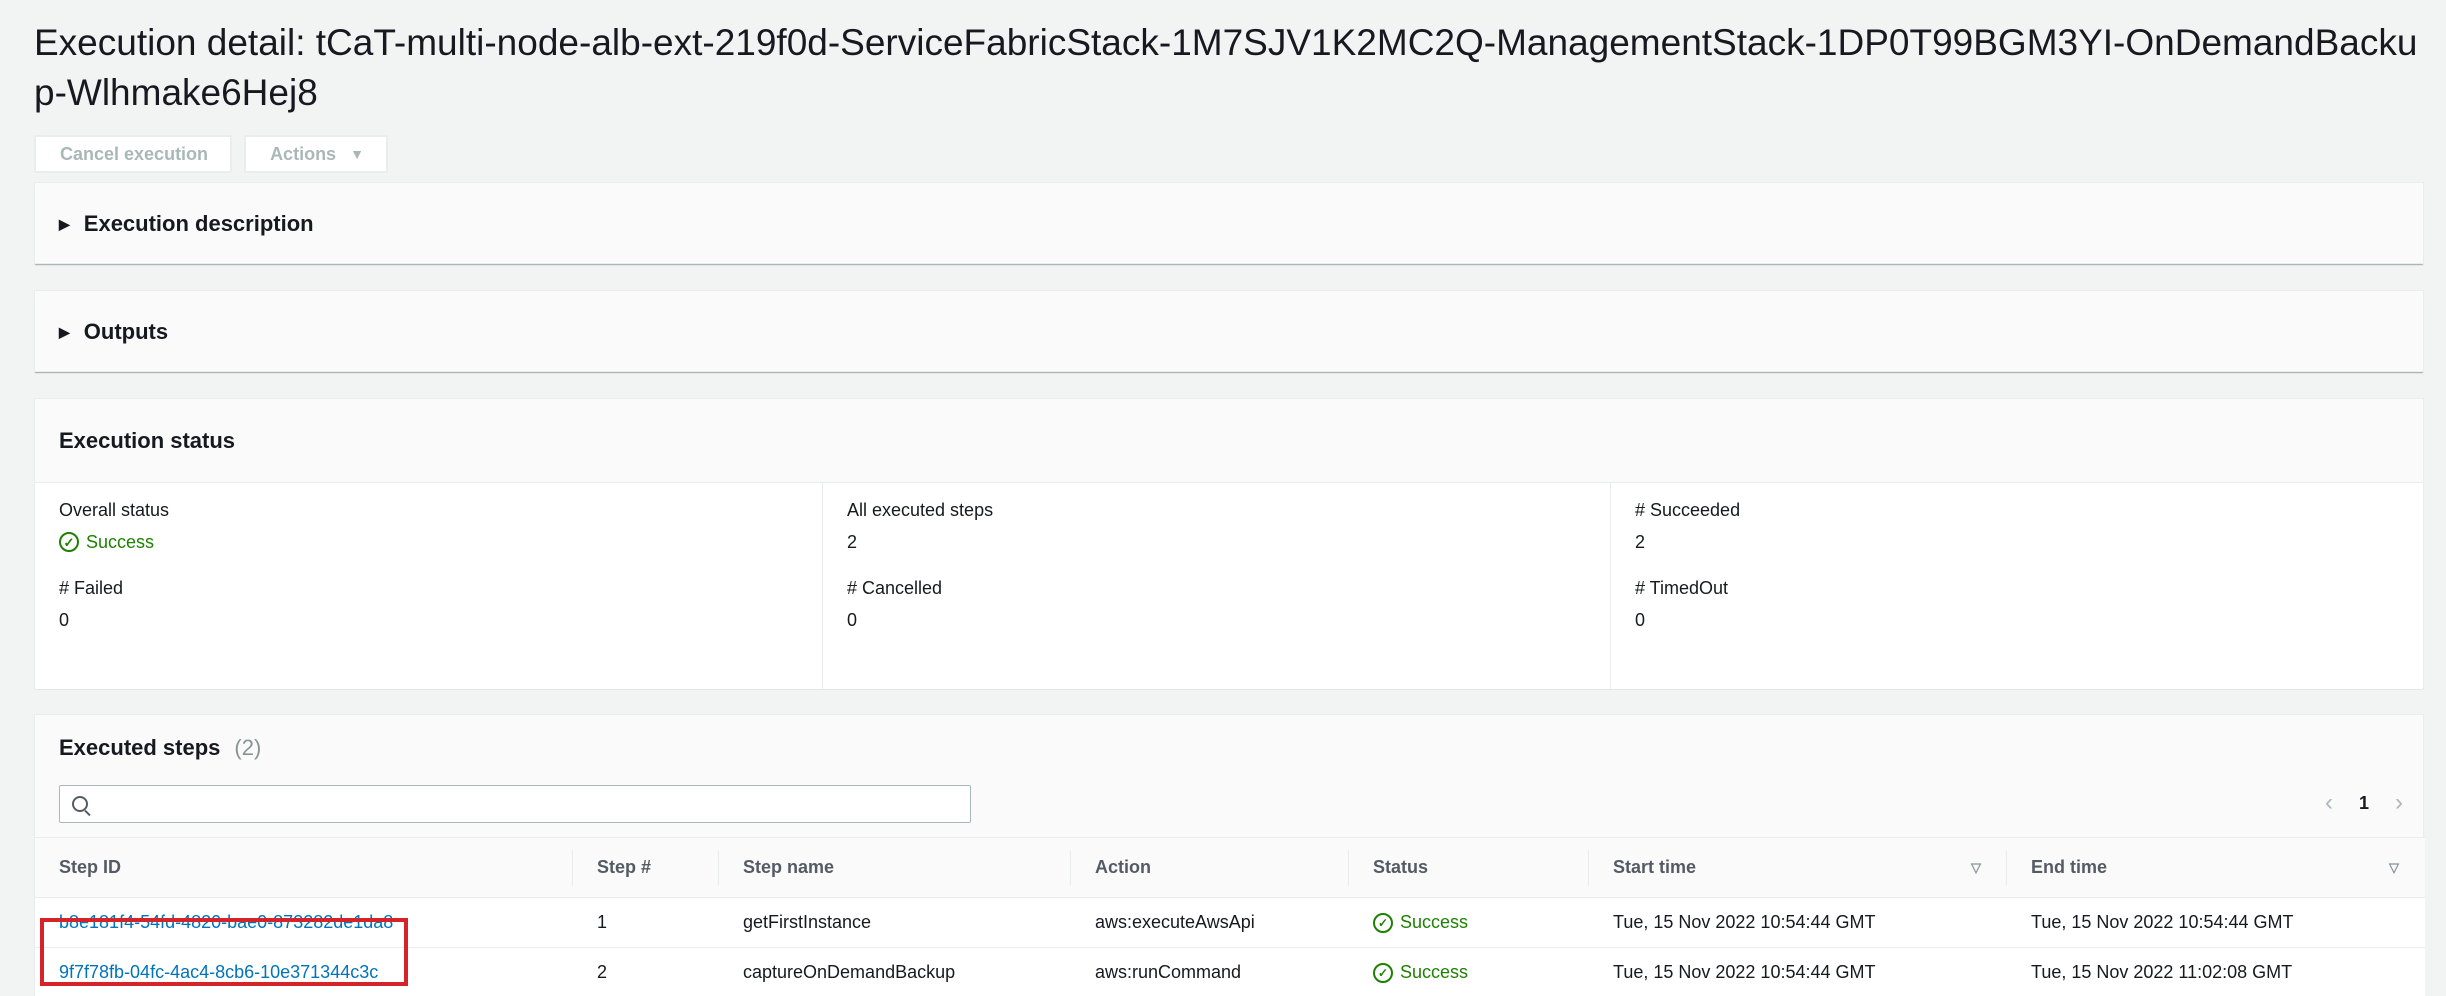 The image size is (2446, 996). I want to click on executed-steps-title-text: Executed steps, so click(140, 747).